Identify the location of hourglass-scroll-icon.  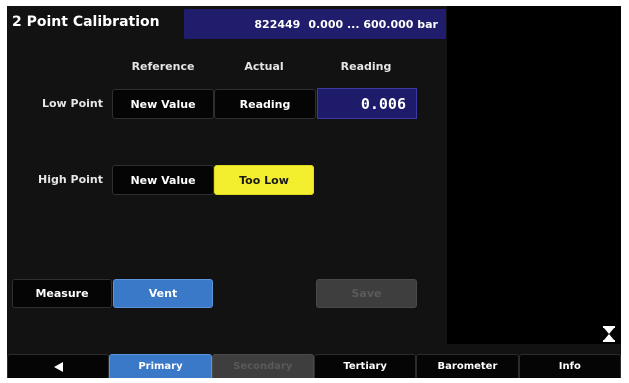
(609, 334).